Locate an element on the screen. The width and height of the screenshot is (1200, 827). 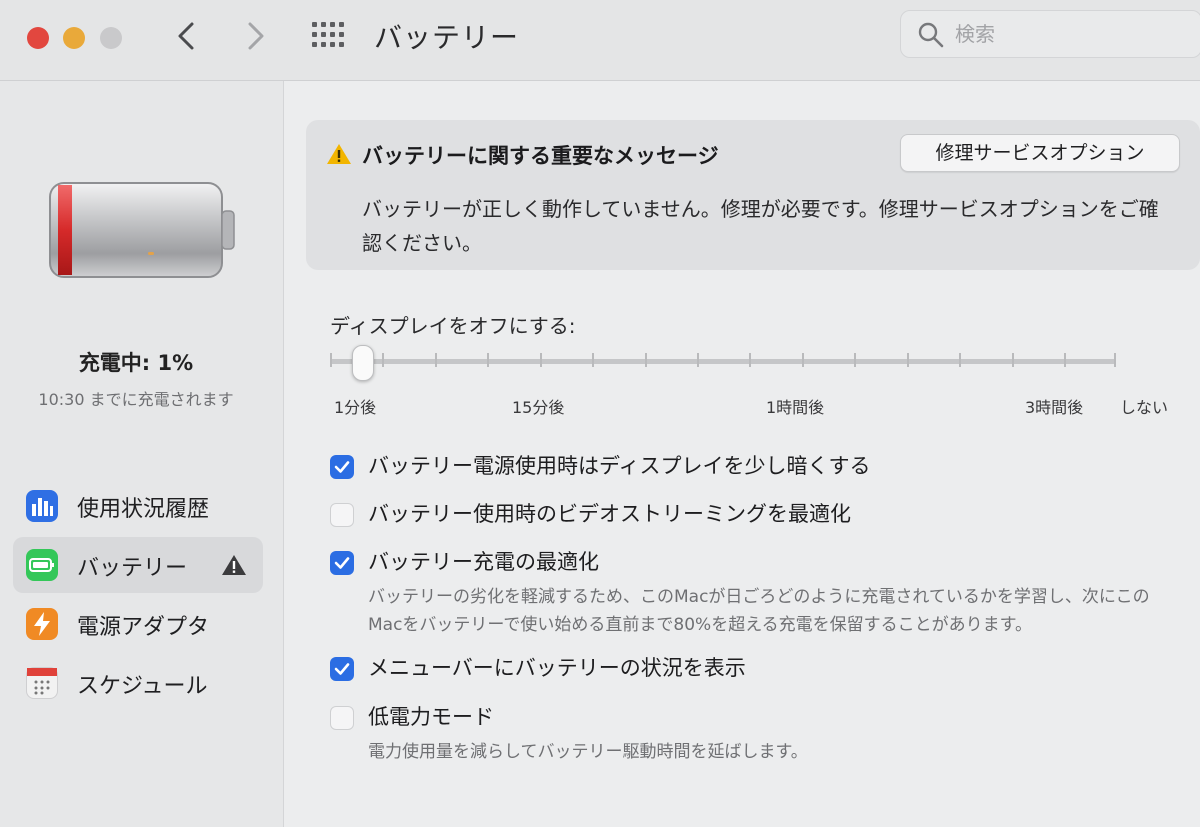
search-field is located at coordinates (1050, 34).